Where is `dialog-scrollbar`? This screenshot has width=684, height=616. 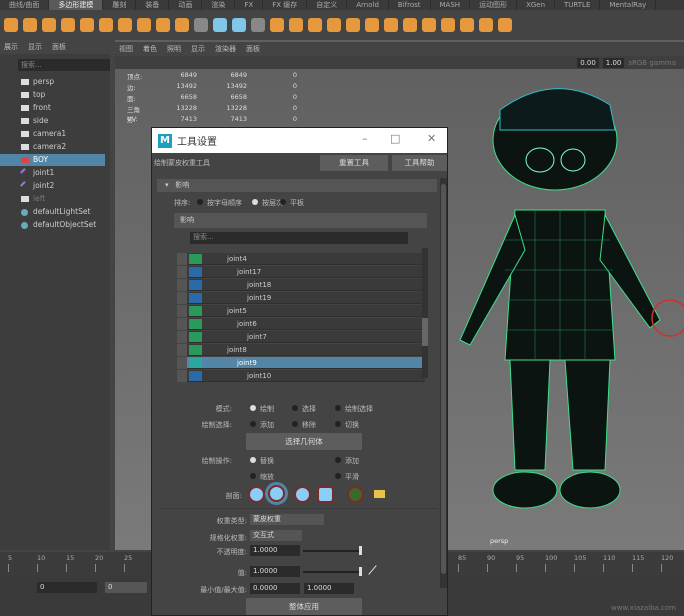 dialog-scrollbar is located at coordinates (443, 383).